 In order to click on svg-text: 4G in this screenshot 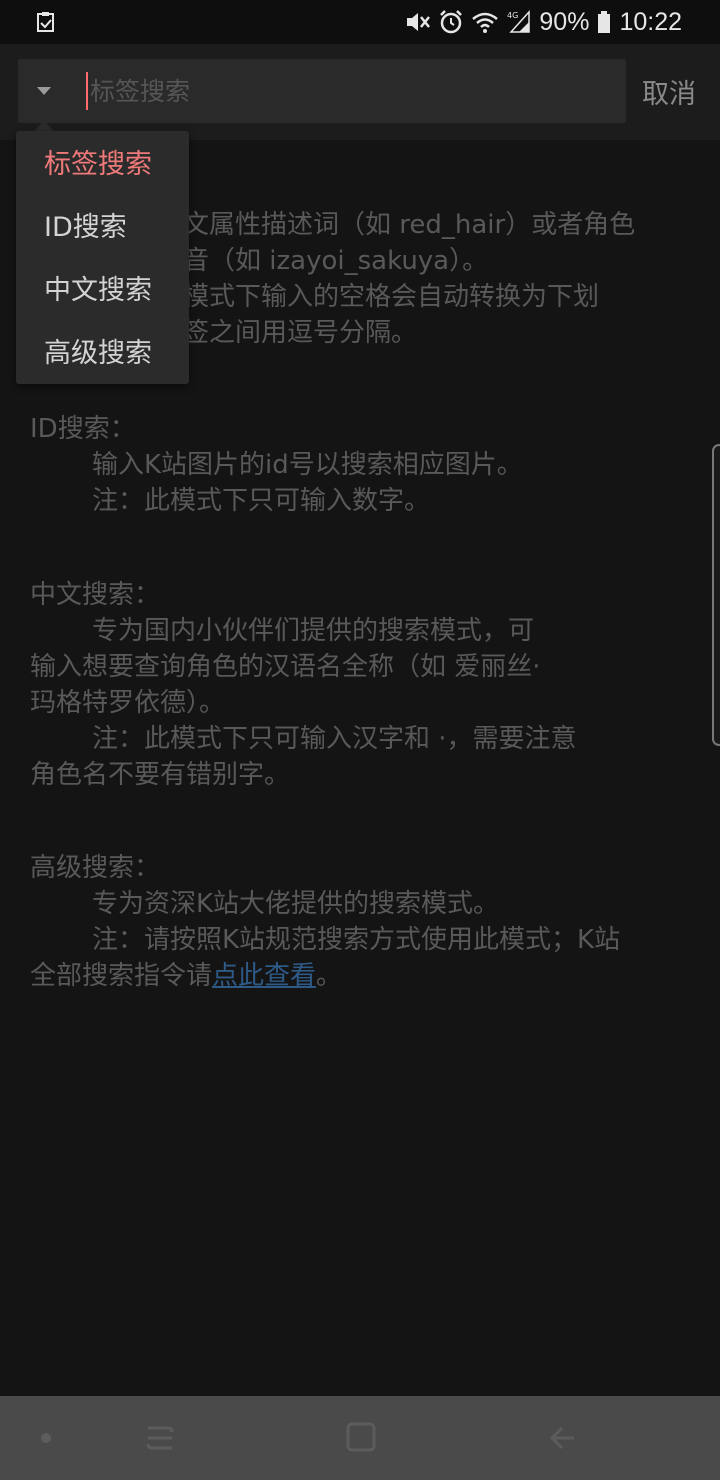, I will do `click(512, 15)`.